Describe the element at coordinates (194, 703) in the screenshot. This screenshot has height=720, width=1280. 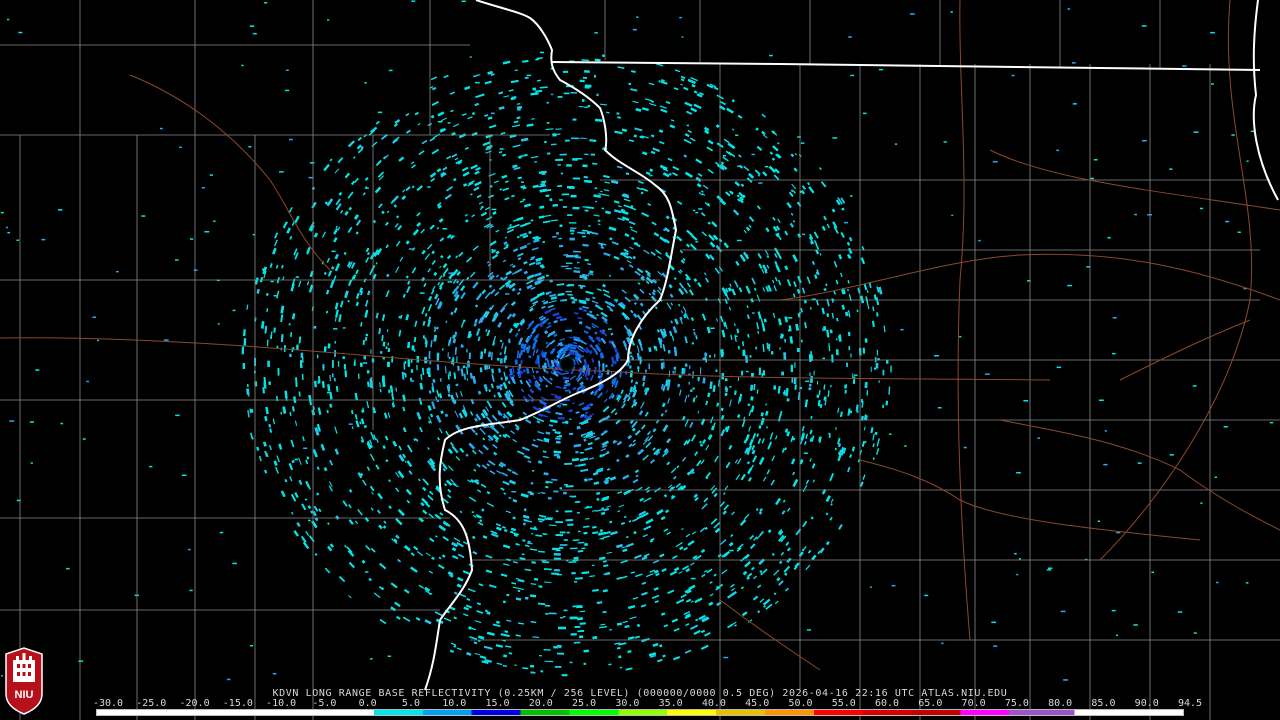
I see `scale-tick: -20.0` at that location.